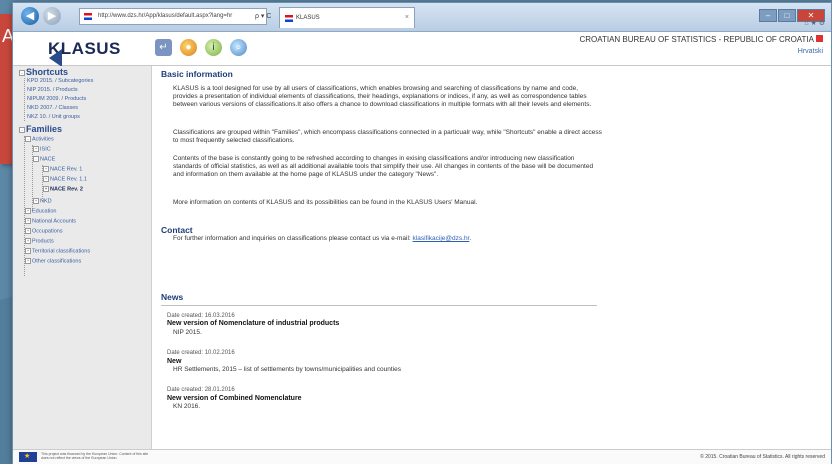  I want to click on forward-button: ▶, so click(52, 16).